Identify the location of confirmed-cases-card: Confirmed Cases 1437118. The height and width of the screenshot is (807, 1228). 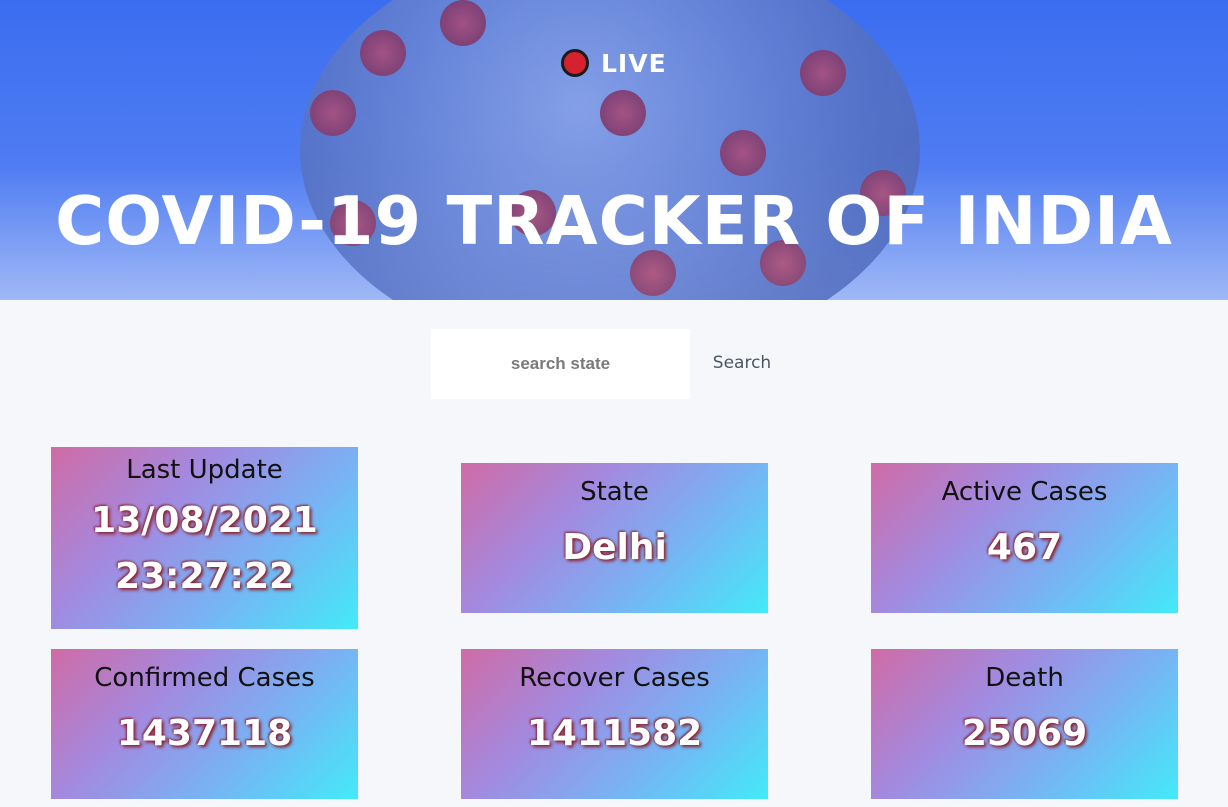
(204, 724).